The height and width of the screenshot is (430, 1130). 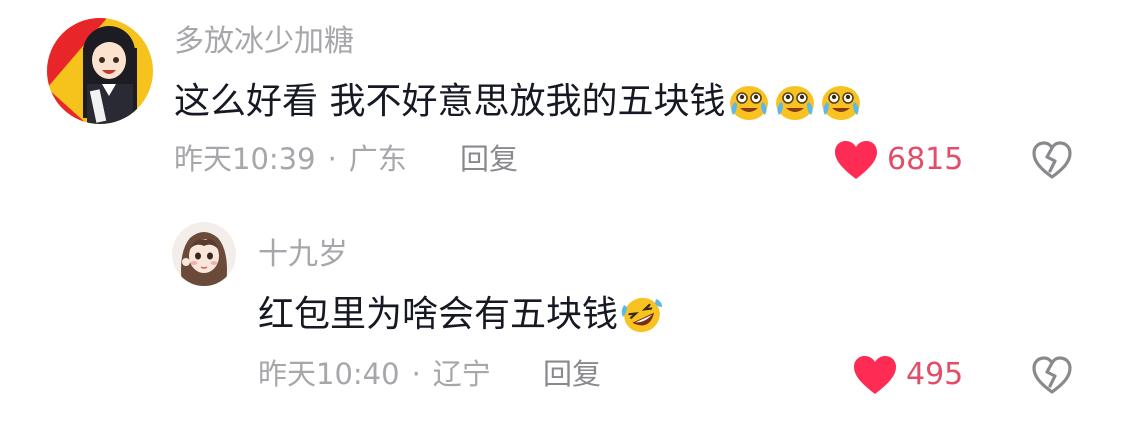 I want to click on comment-username: 多放冰少加糖, so click(x=264, y=42).